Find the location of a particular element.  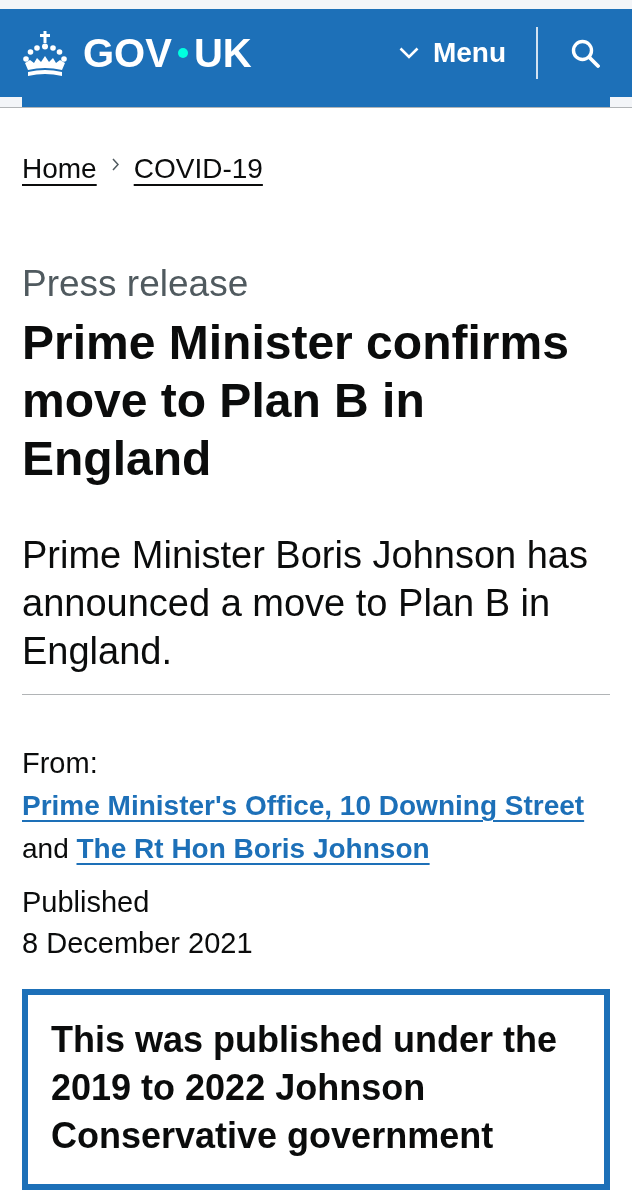

search-button is located at coordinates (585, 53).